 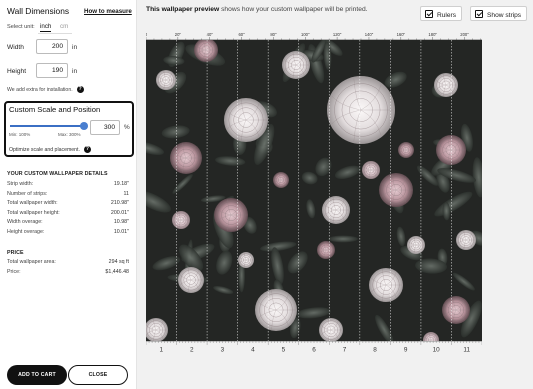 What do you see at coordinates (466, 350) in the screenshot?
I see `strip-number: 11` at bounding box center [466, 350].